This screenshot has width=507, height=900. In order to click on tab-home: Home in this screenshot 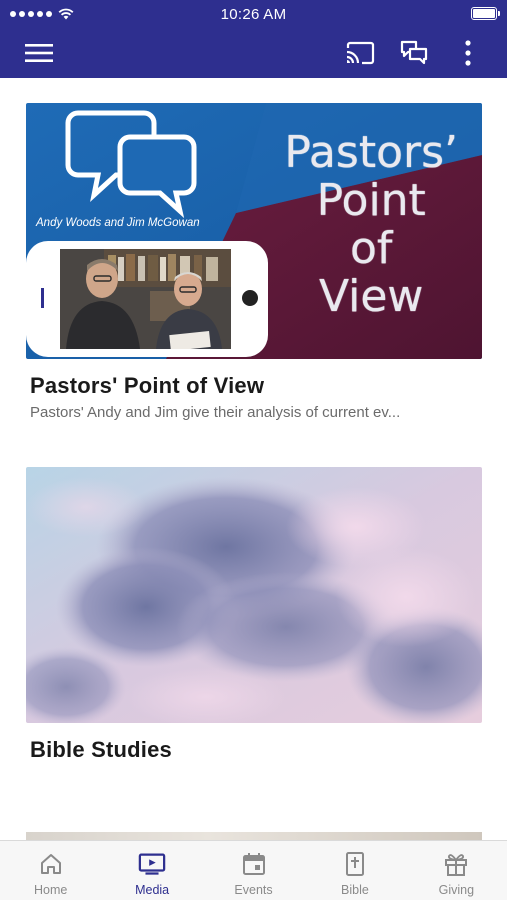, I will do `click(50, 870)`.